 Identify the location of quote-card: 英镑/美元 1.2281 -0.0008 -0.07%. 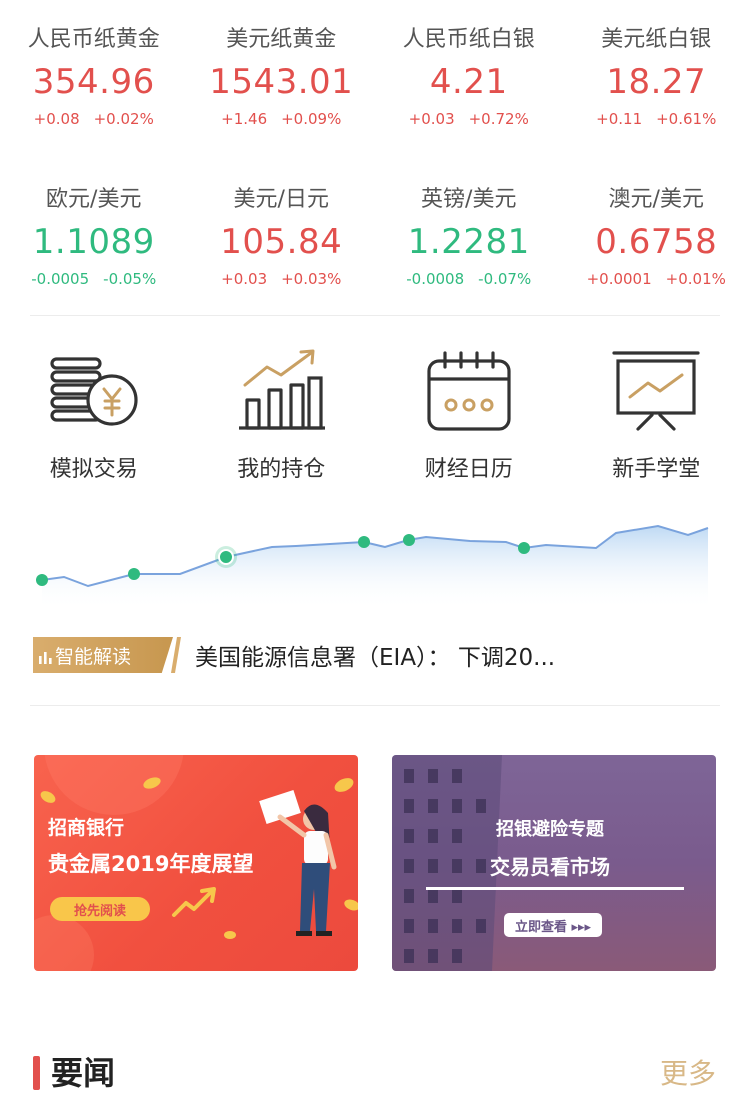
(469, 242).